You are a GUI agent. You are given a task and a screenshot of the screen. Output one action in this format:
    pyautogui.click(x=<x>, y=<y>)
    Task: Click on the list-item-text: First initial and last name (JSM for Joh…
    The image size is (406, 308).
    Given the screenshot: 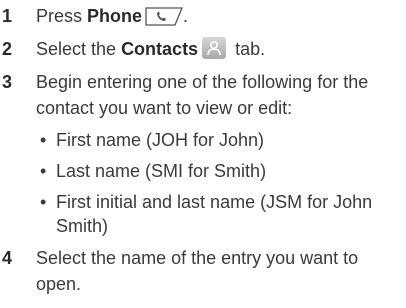 What is the action you would take?
    pyautogui.click(x=214, y=214)
    